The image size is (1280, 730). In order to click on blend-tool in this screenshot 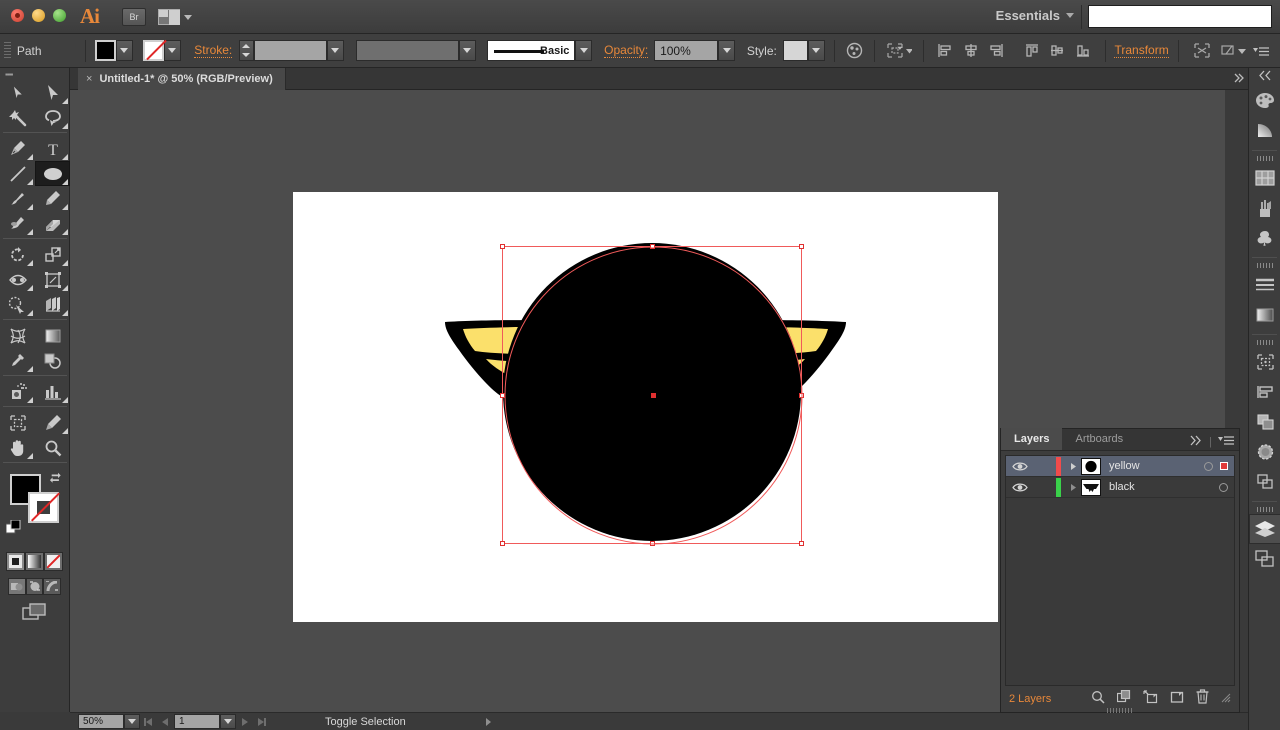, I will do `click(52, 360)`.